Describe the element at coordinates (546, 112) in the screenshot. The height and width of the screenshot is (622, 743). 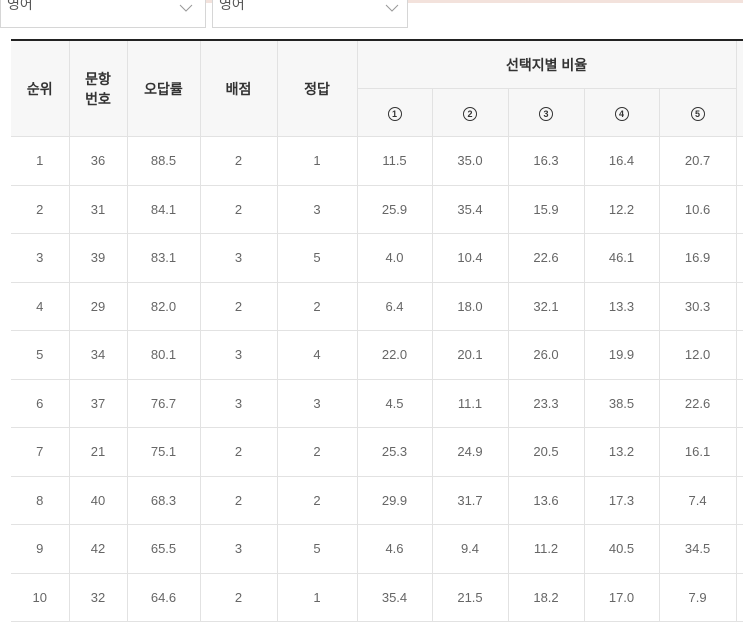
I see `header-choice-3: 3` at that location.